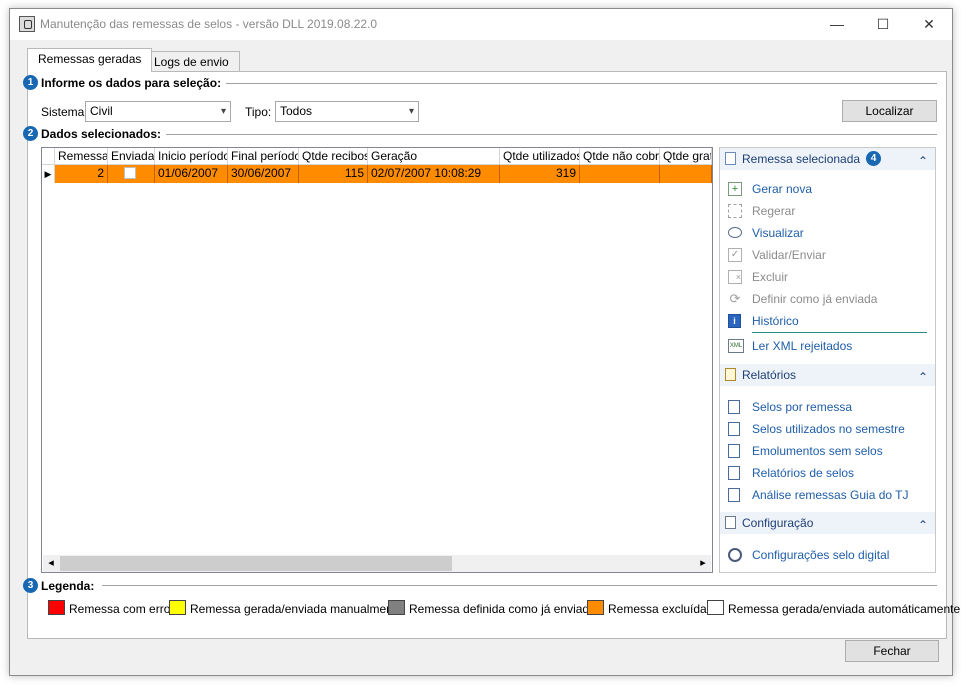 This screenshot has width=966, height=688. I want to click on refresh-icon: ⟳, so click(735, 298).